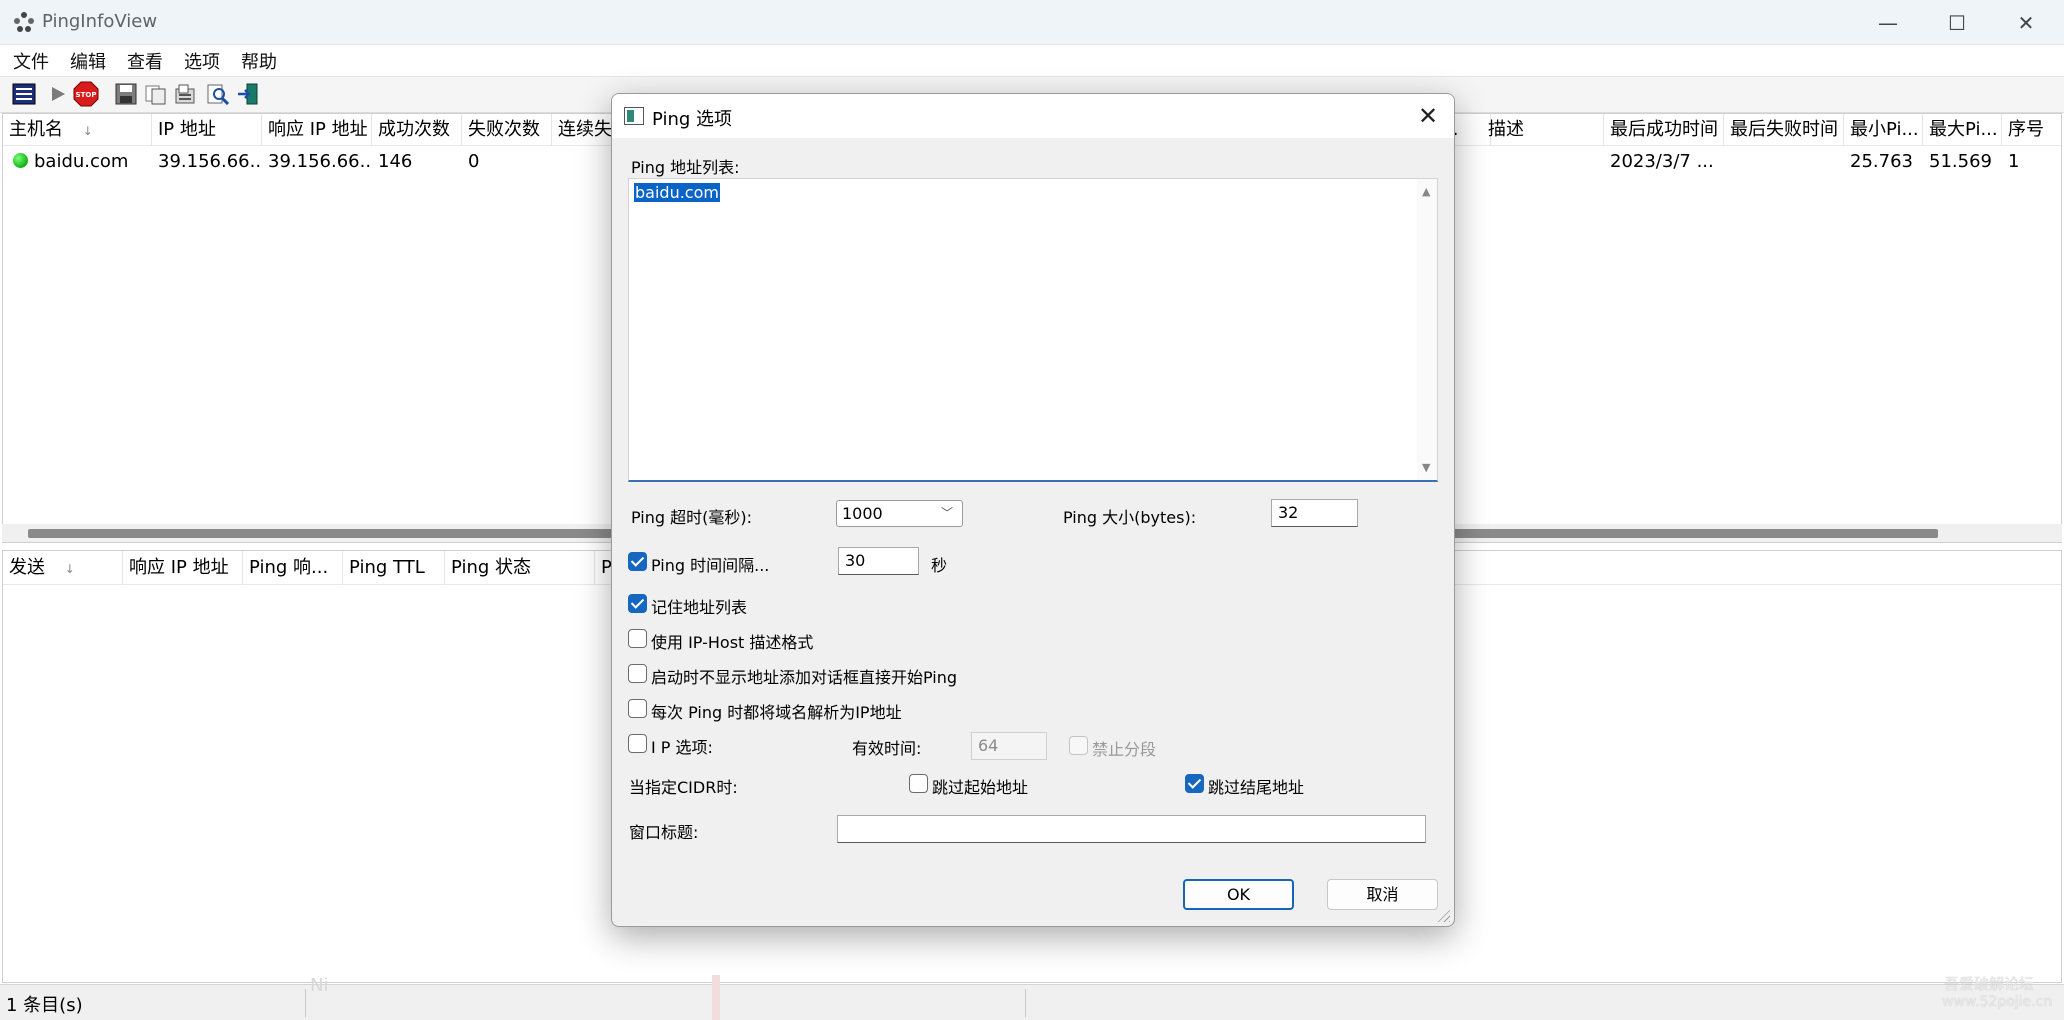  What do you see at coordinates (1194, 783) in the screenshot?
I see `skip-last-checkbox` at bounding box center [1194, 783].